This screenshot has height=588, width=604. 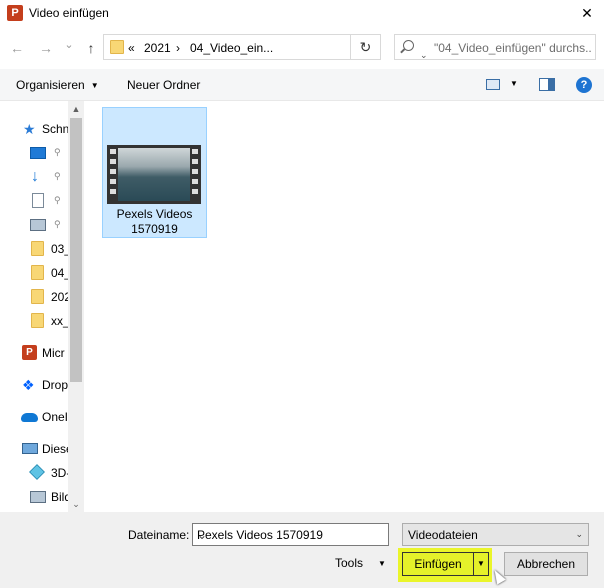 I want to click on computer-icon, so click(x=30, y=448).